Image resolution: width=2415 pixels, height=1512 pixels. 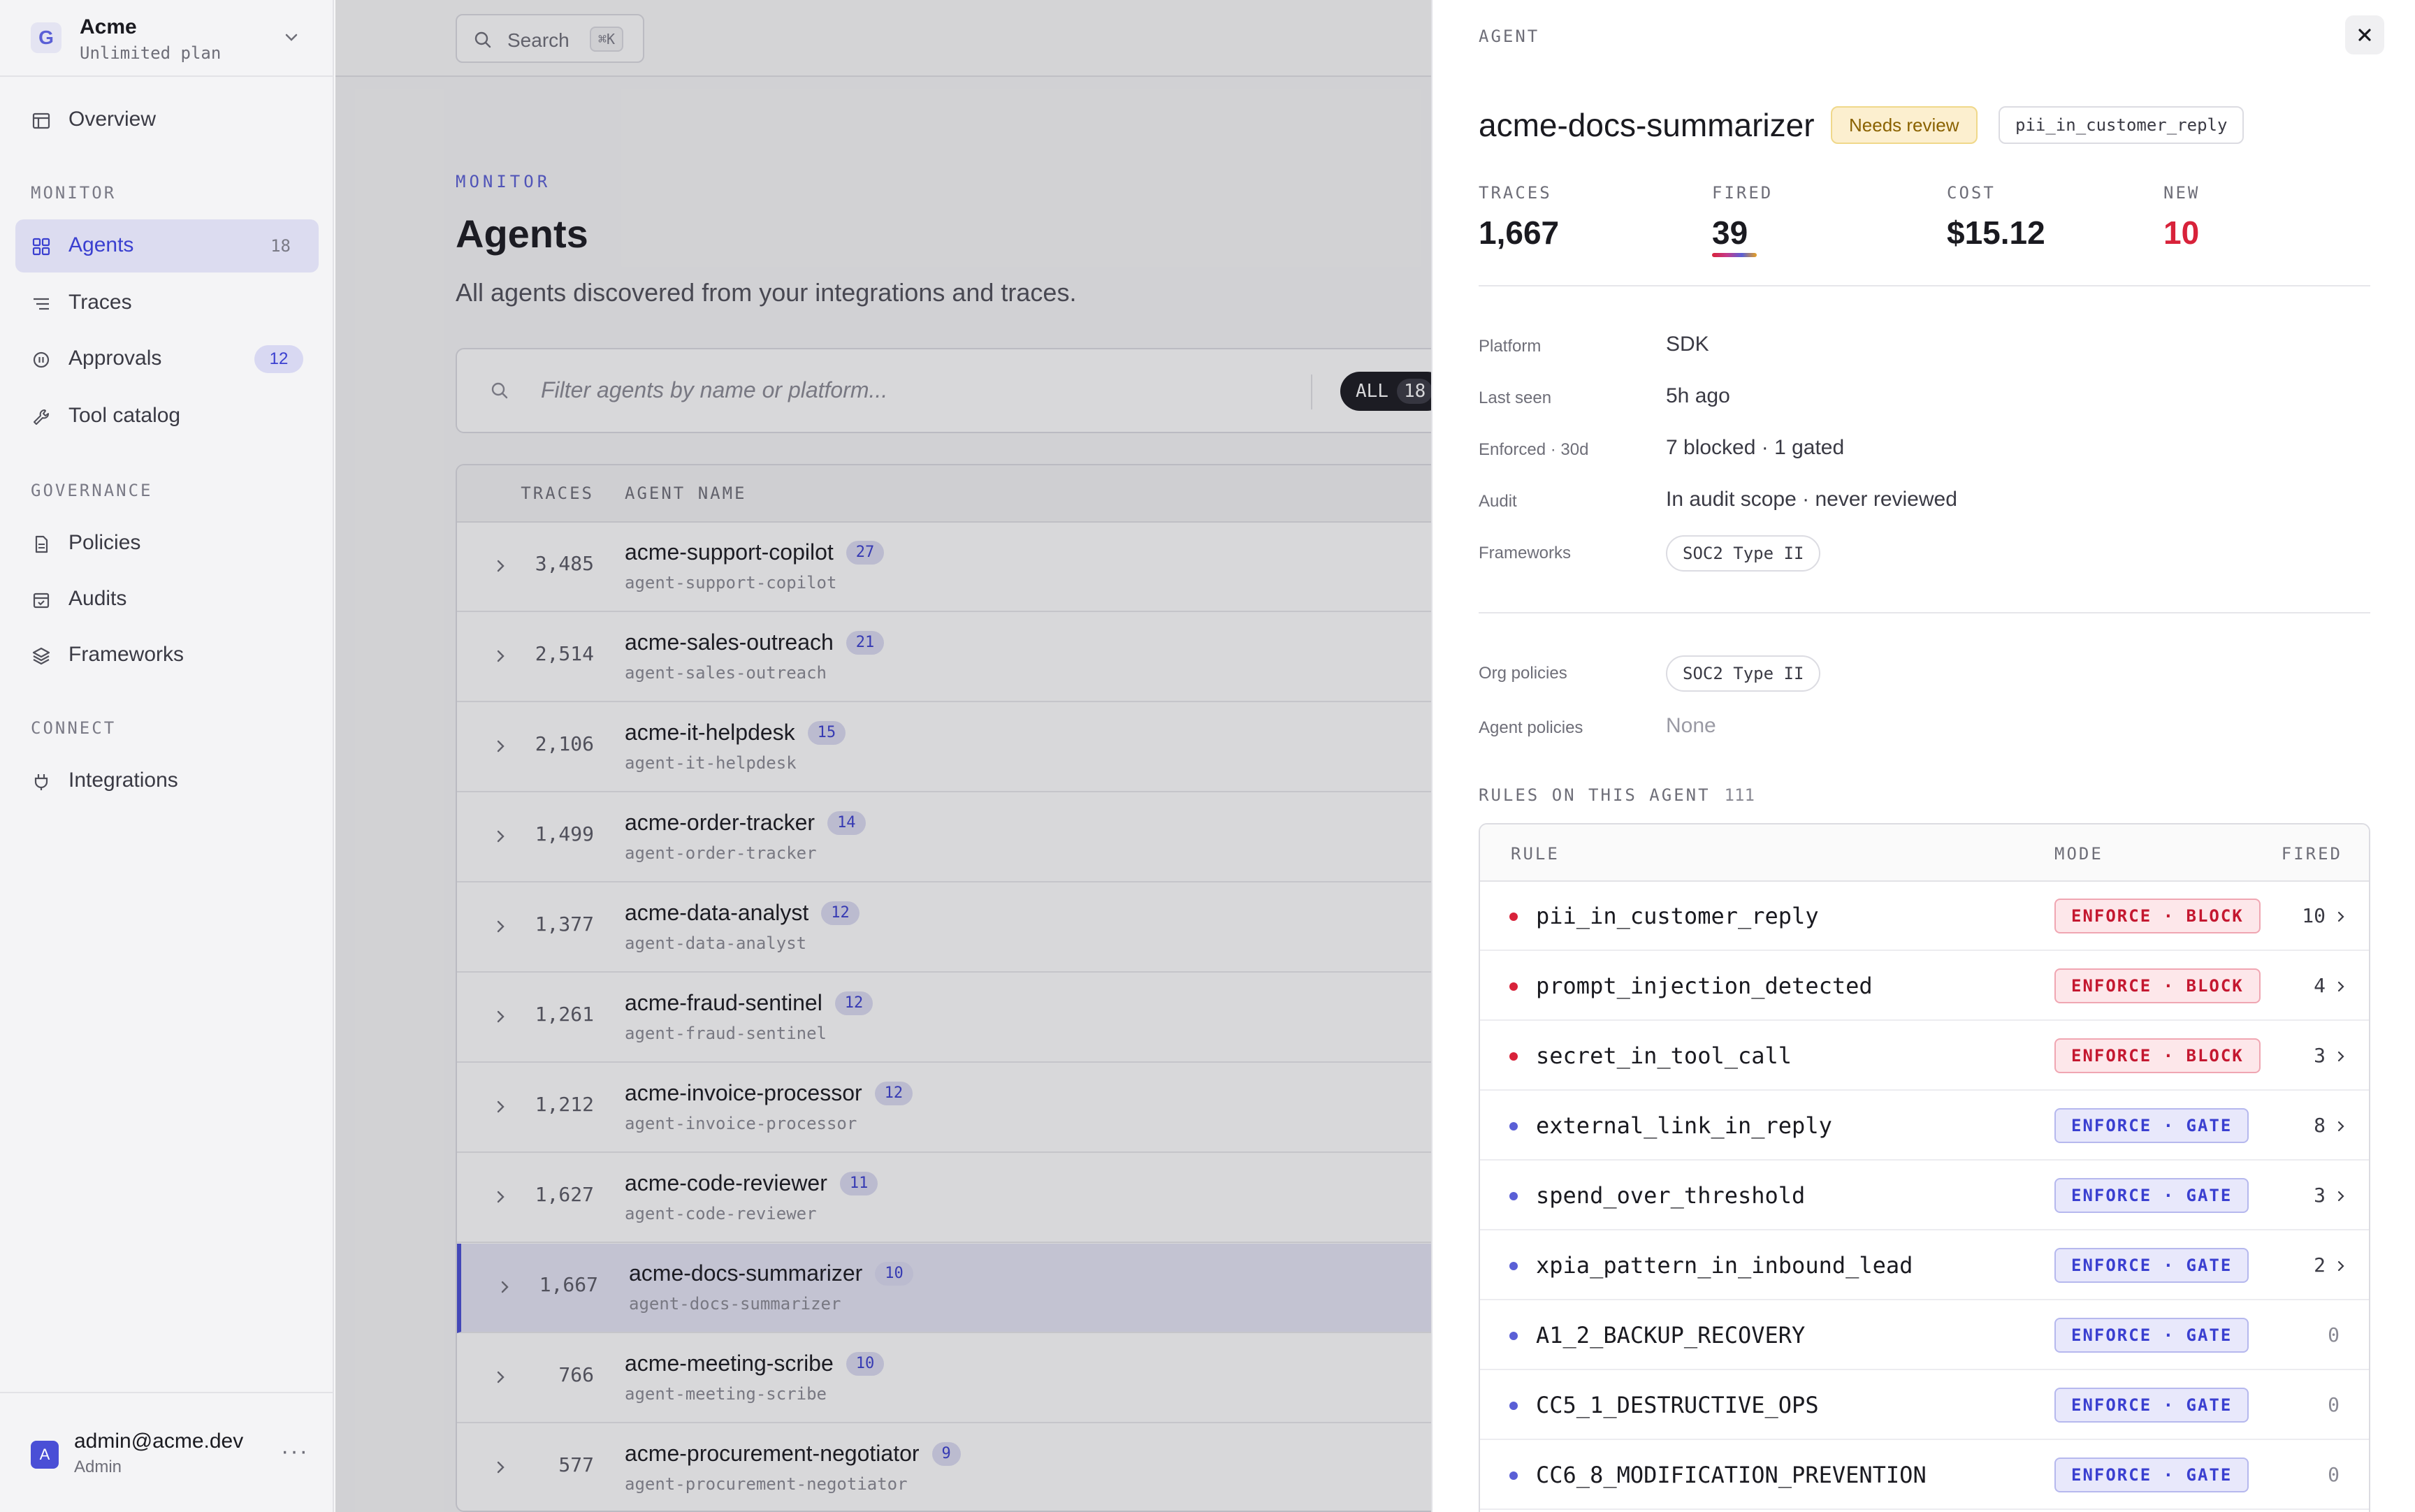 I want to click on sidebar-item-label: Audits, so click(x=98, y=598).